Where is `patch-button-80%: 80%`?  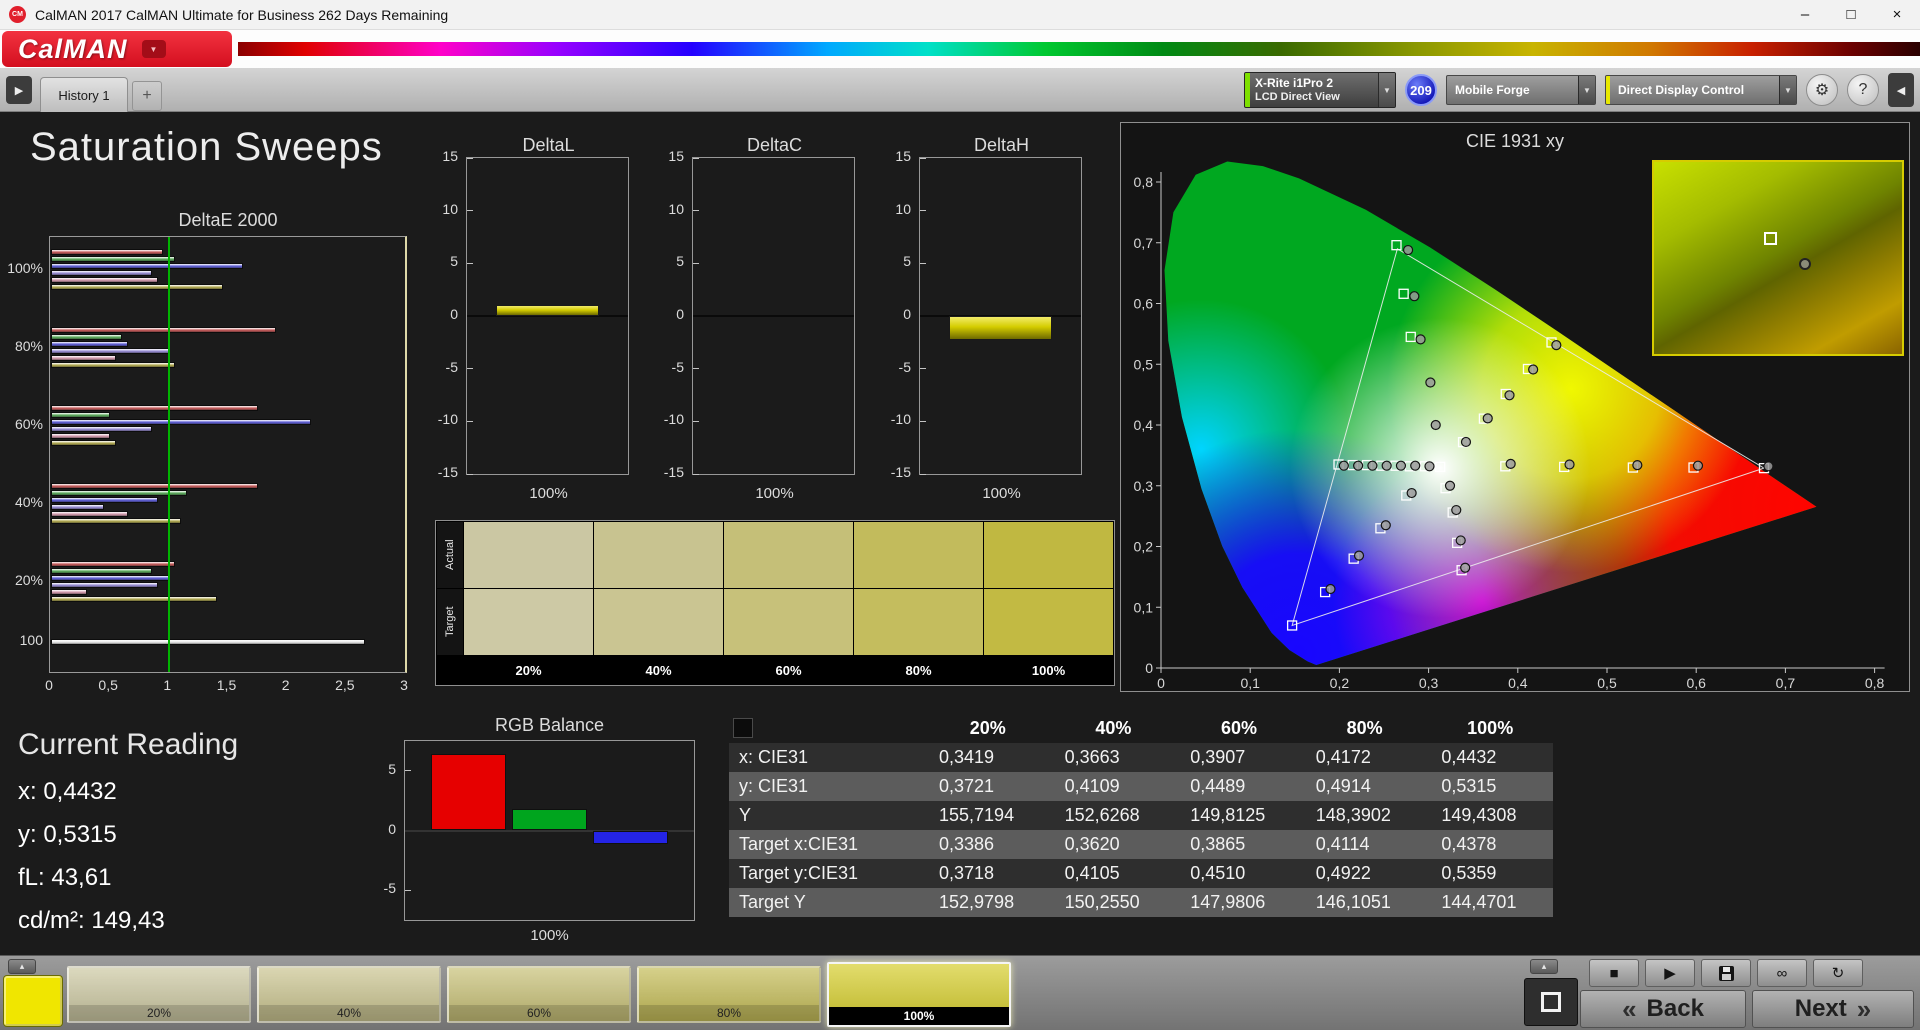 patch-button-80%: 80% is located at coordinates (729, 994).